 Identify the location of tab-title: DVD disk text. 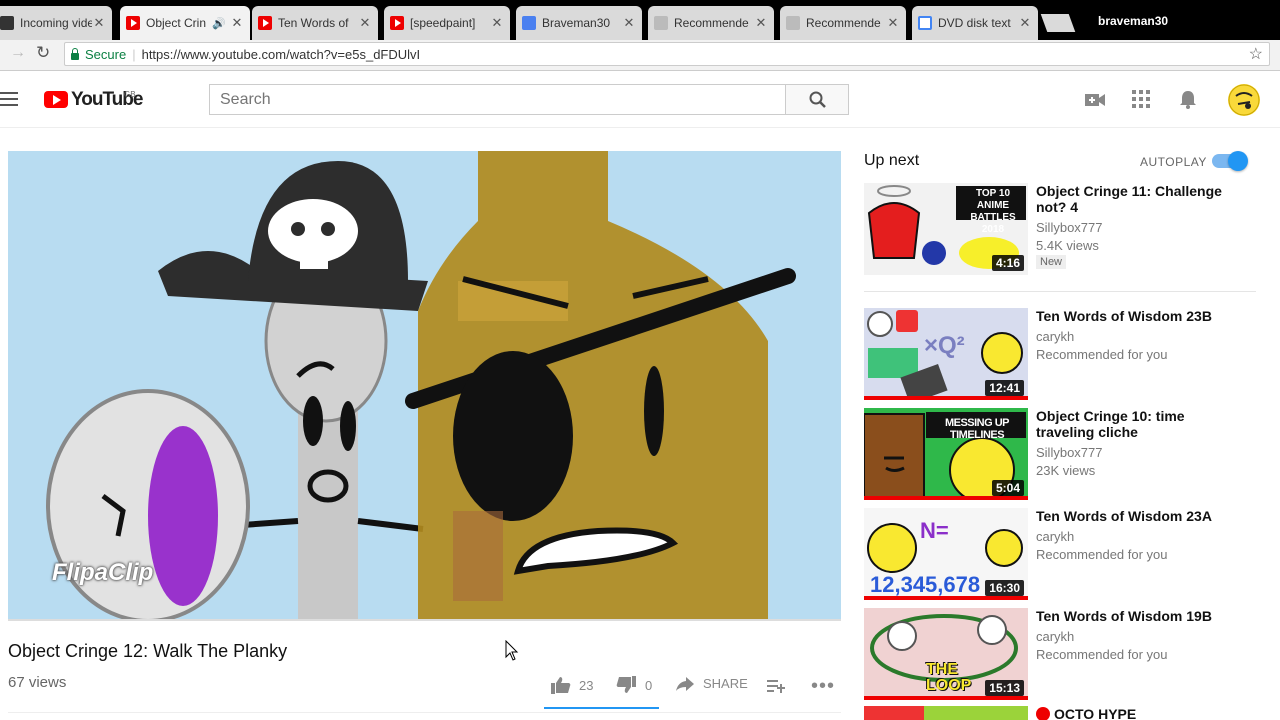
(974, 23).